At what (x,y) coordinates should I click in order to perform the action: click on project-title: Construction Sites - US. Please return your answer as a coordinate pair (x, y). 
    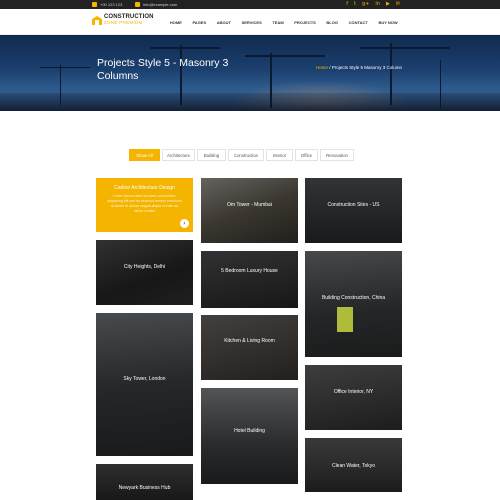
    Looking at the image, I should click on (353, 205).